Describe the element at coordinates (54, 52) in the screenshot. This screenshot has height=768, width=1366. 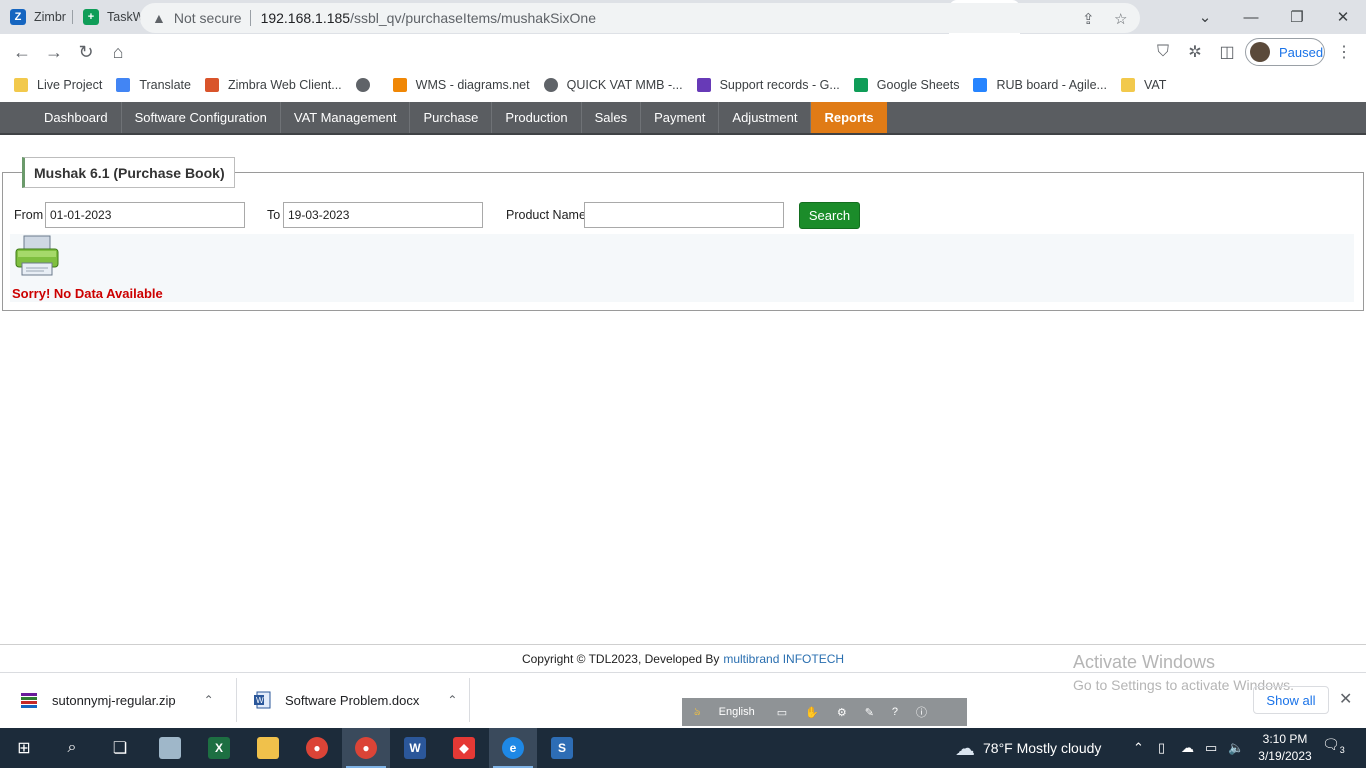
I see `forward-icon: →` at that location.